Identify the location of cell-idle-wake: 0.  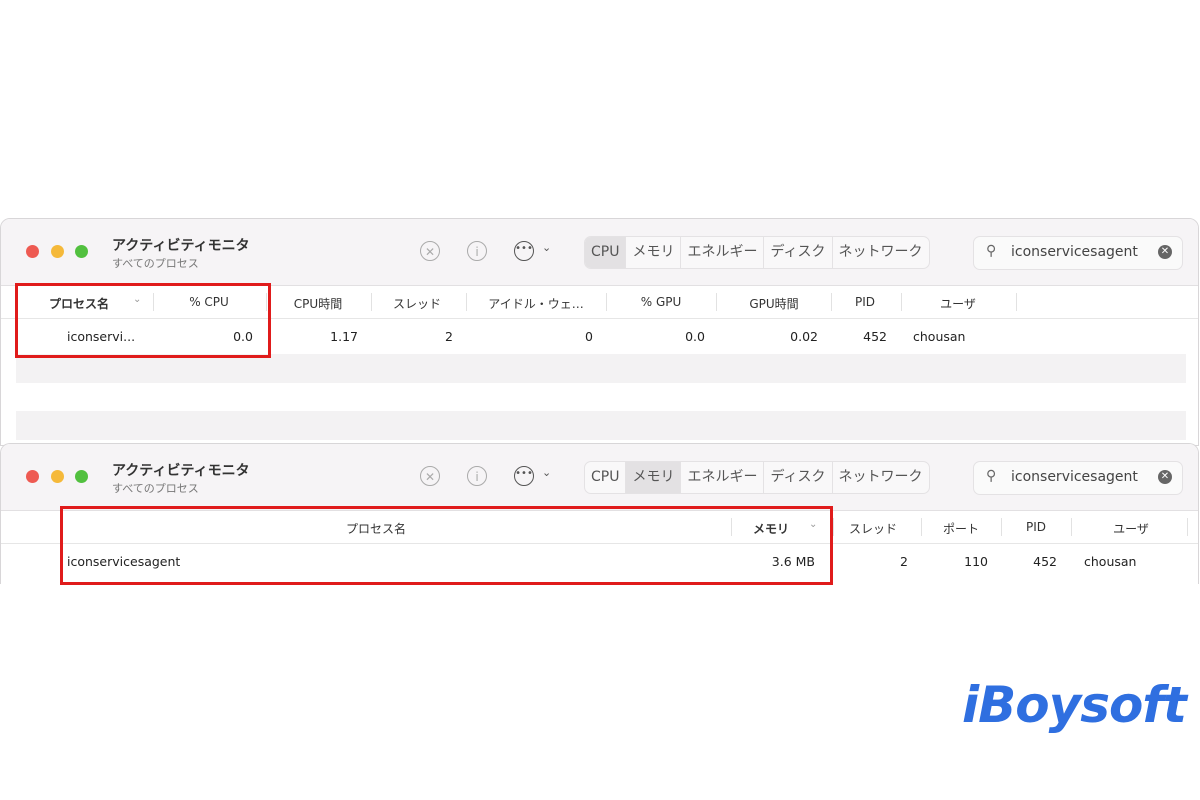
(589, 336).